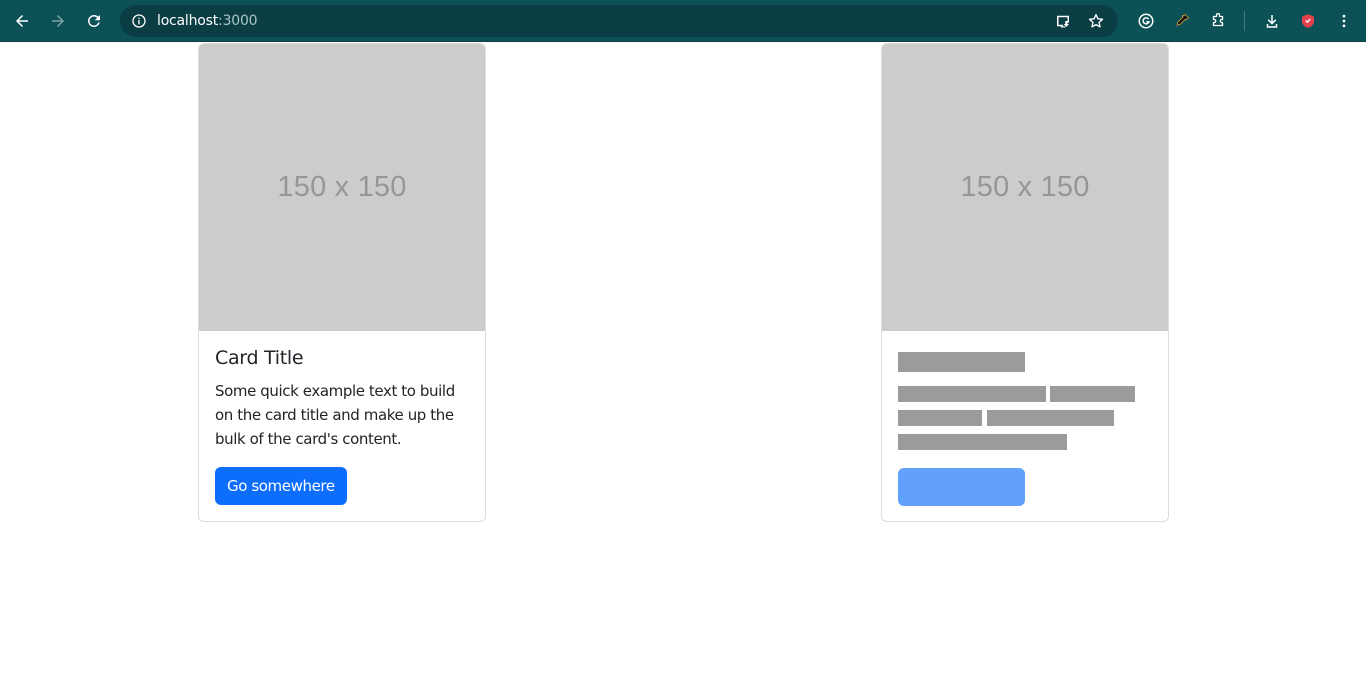 This screenshot has height=681, width=1366. I want to click on browser-menu-button, so click(1344, 21).